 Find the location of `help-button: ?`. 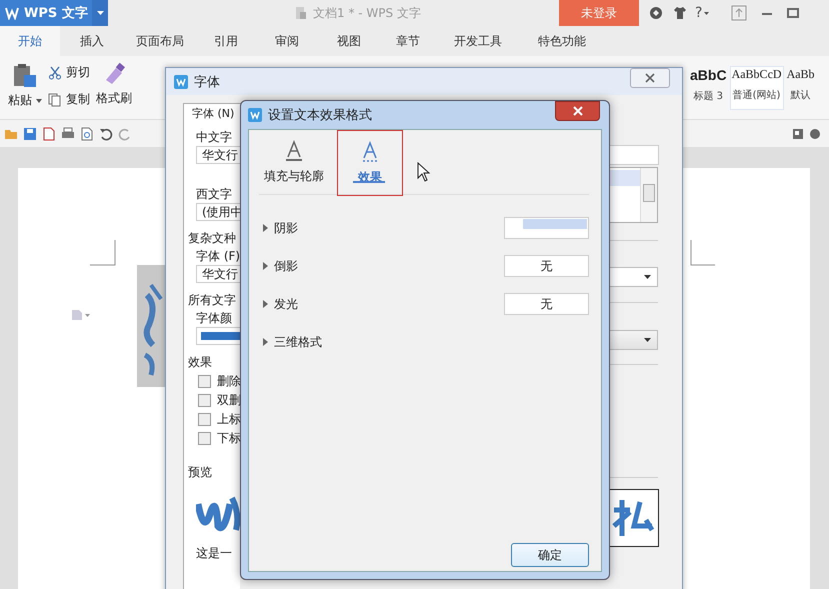

help-button: ? is located at coordinates (698, 13).